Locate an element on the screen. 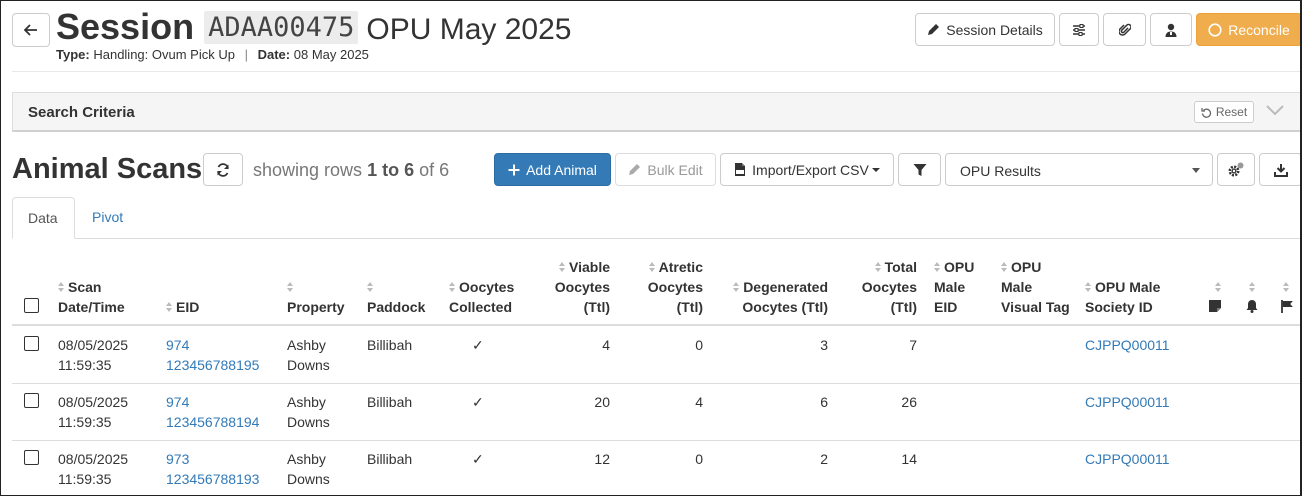 The height and width of the screenshot is (496, 1302). download-icon is located at coordinates (1280, 170).